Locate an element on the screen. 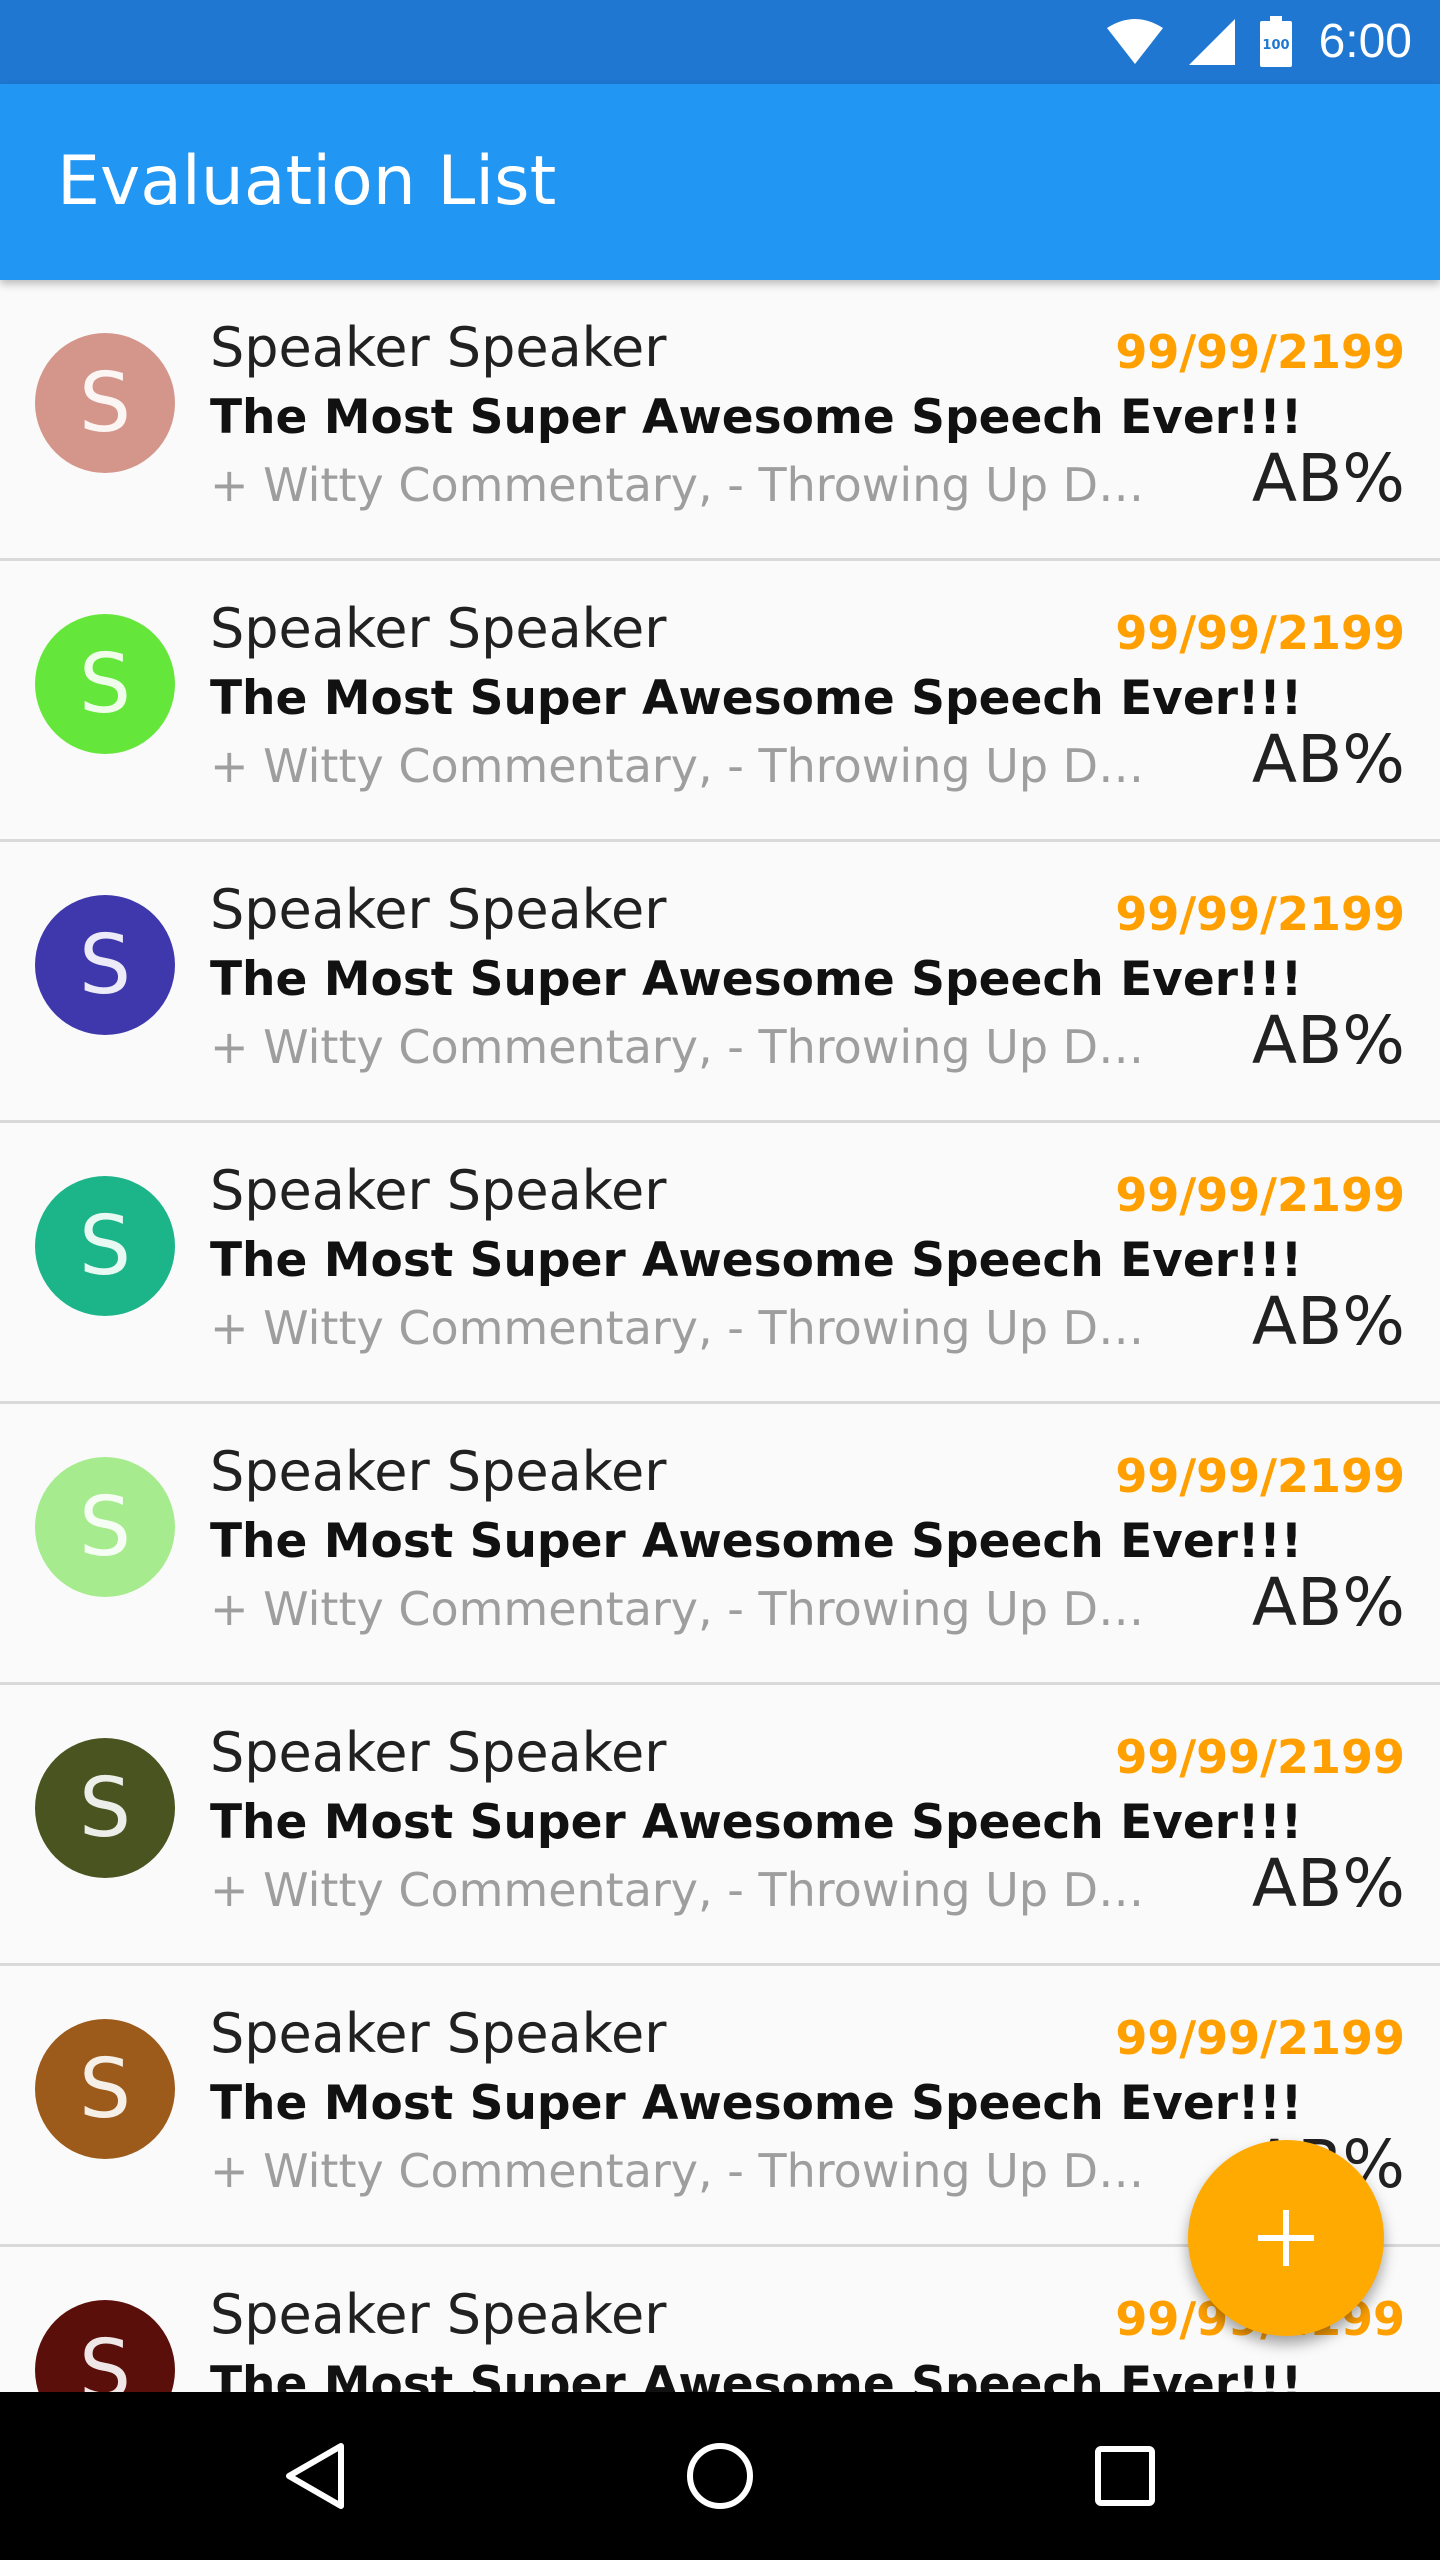  back-icon is located at coordinates (315, 2476).